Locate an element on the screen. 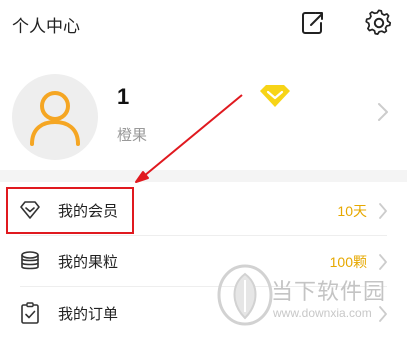 The image size is (407, 343). avatar is located at coordinates (55, 117).